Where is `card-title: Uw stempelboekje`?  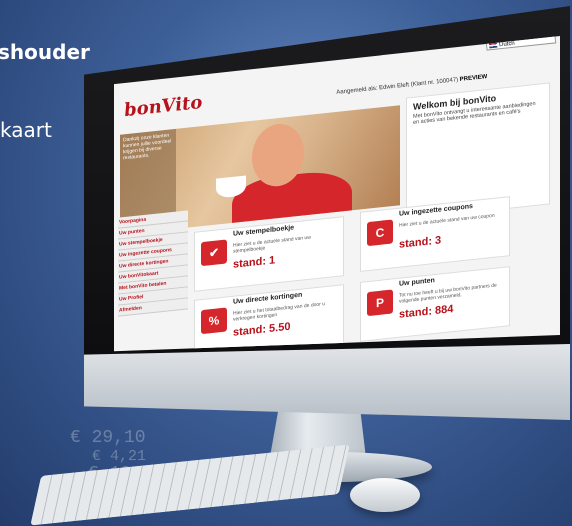 card-title: Uw stempelboekje is located at coordinates (264, 231).